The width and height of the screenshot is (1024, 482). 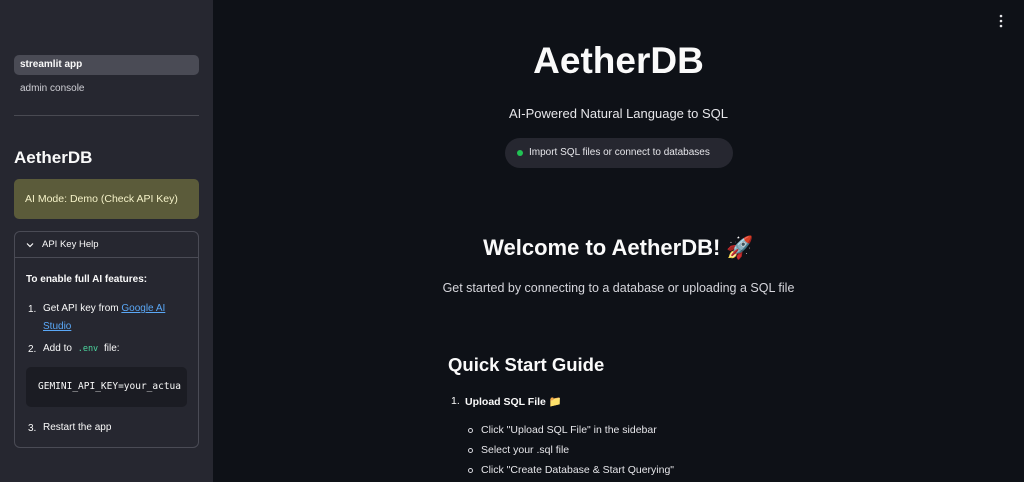 What do you see at coordinates (106, 245) in the screenshot?
I see `expander-header: API Key Help` at bounding box center [106, 245].